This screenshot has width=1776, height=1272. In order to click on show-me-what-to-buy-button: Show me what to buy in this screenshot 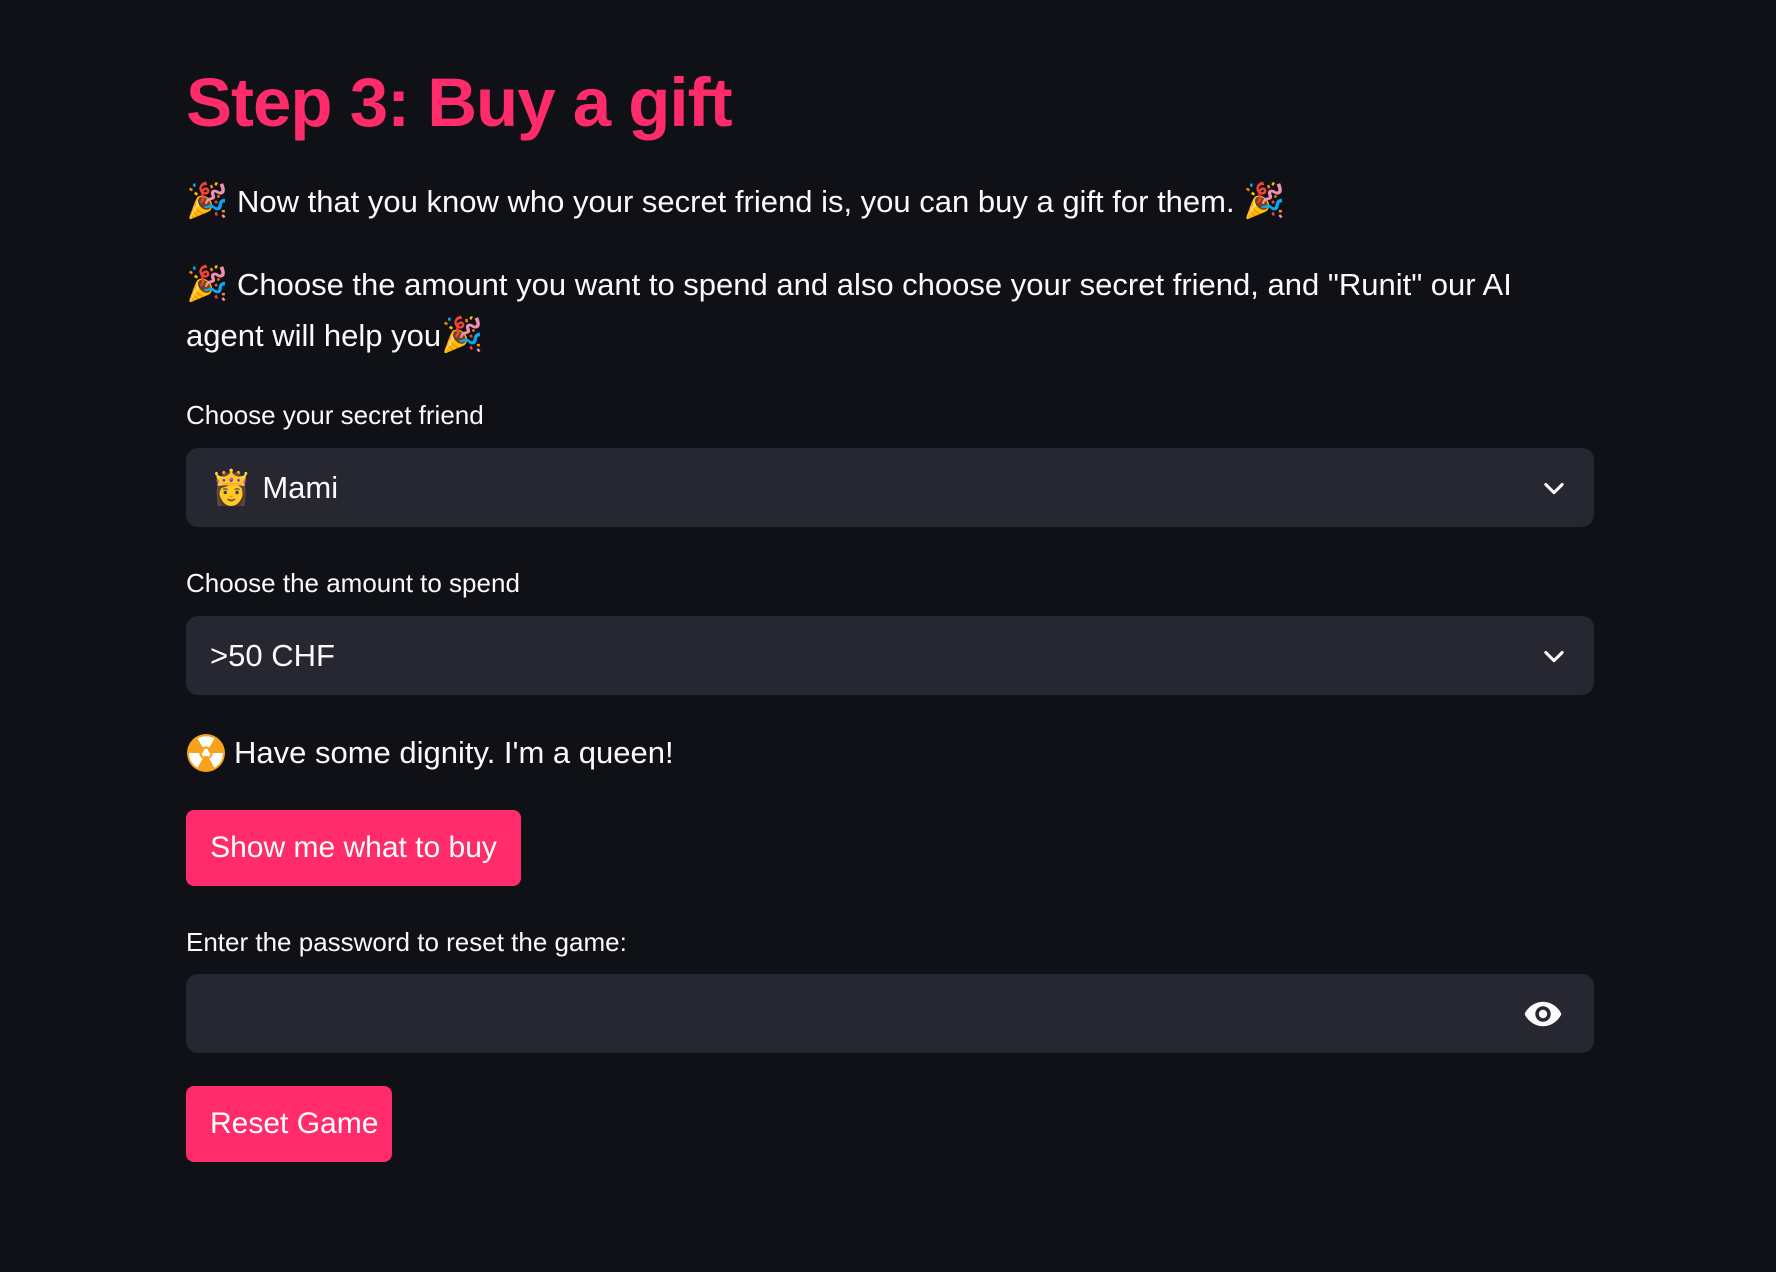, I will do `click(353, 848)`.